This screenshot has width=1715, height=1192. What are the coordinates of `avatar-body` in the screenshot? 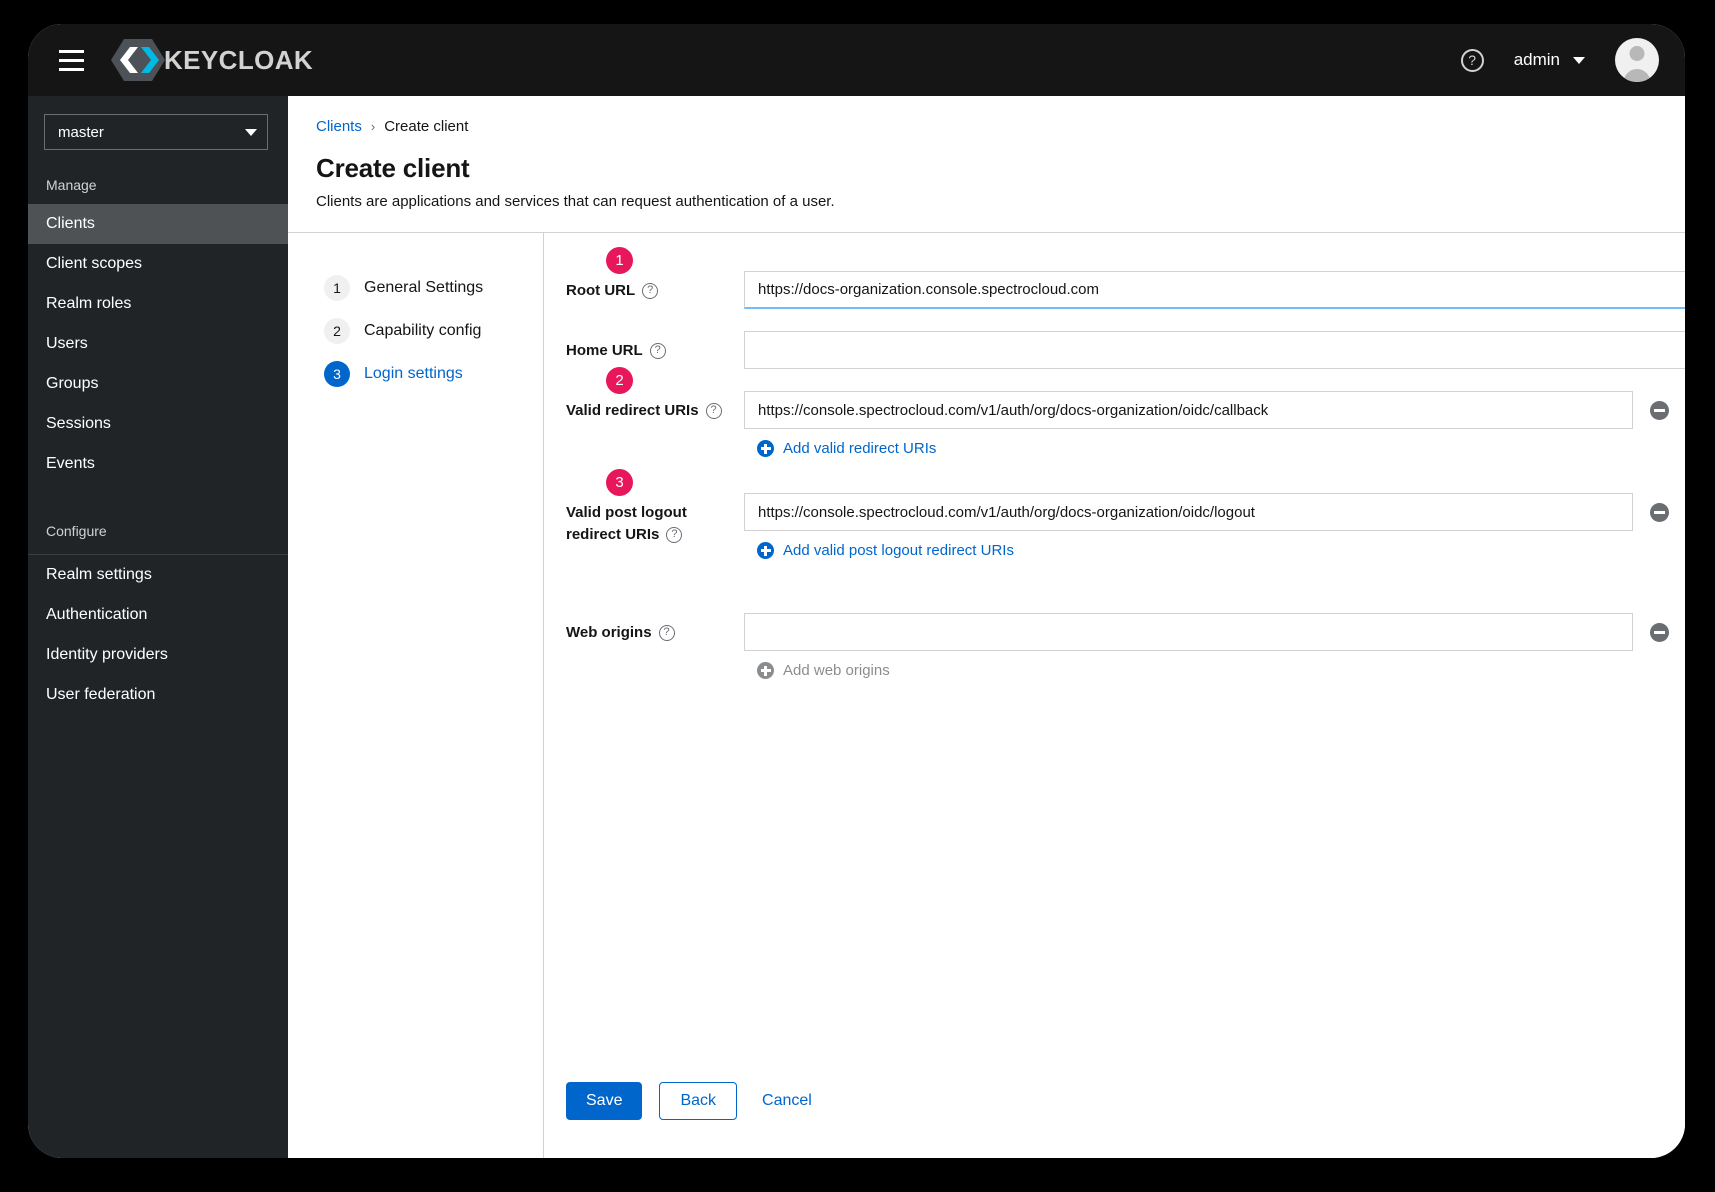 It's located at (1637, 75).